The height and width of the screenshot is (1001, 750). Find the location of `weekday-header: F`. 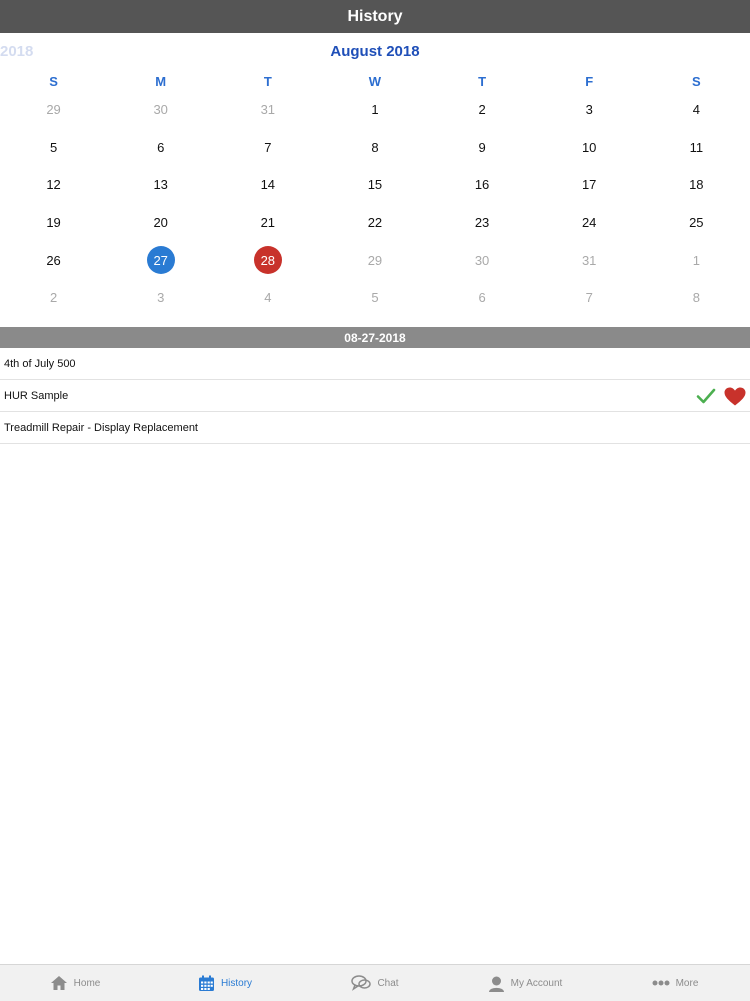

weekday-header: F is located at coordinates (589, 81).